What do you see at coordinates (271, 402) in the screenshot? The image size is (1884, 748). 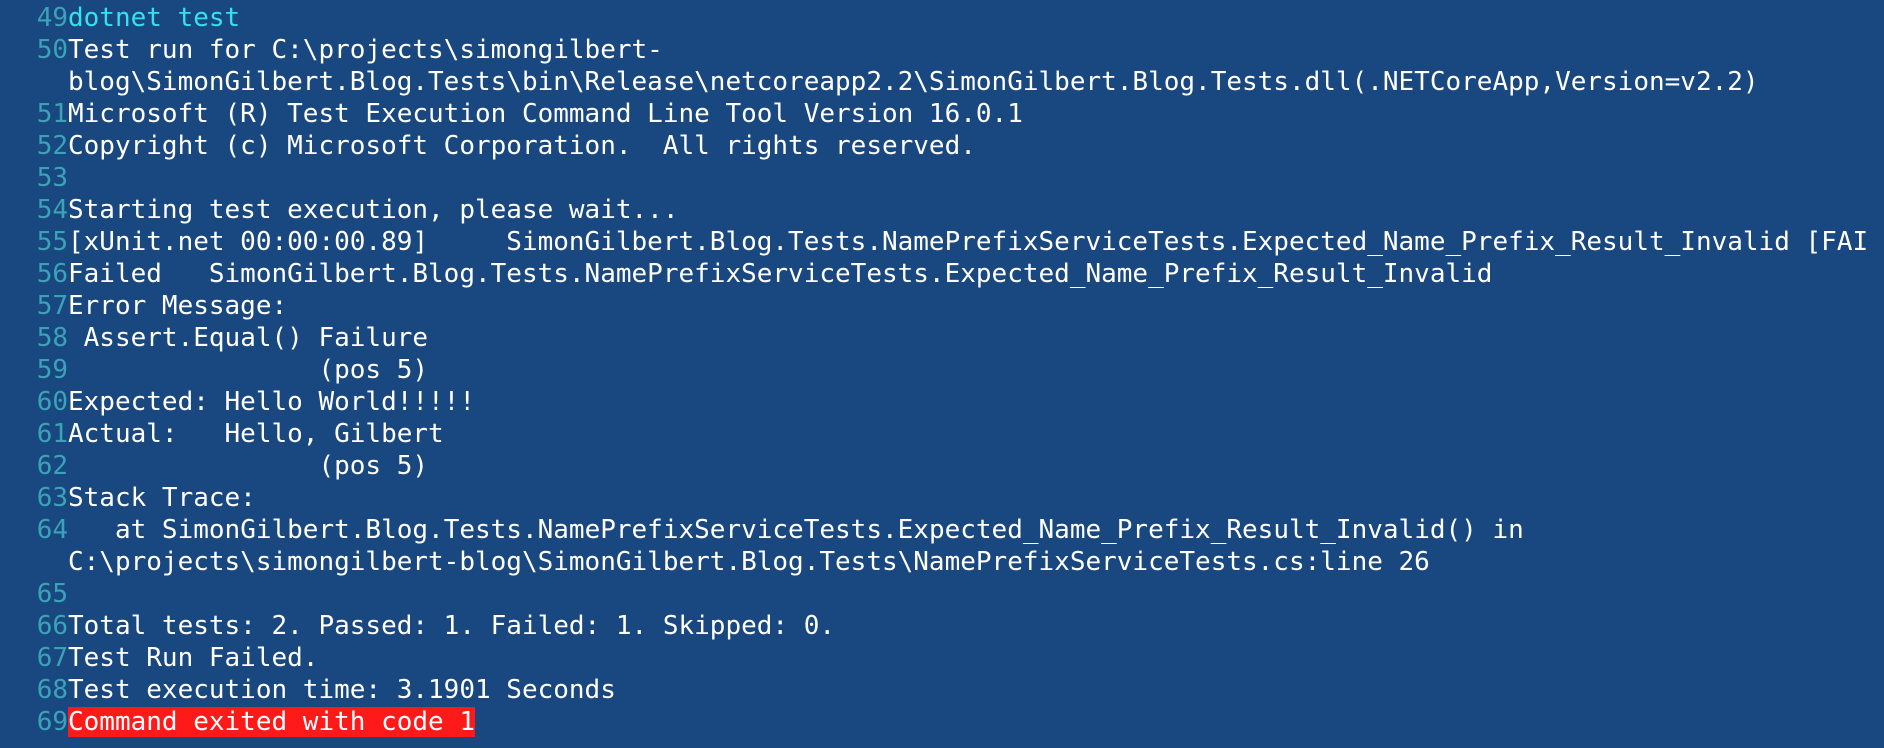 I see `output-text: Expected: Hello World!!!!!` at bounding box center [271, 402].